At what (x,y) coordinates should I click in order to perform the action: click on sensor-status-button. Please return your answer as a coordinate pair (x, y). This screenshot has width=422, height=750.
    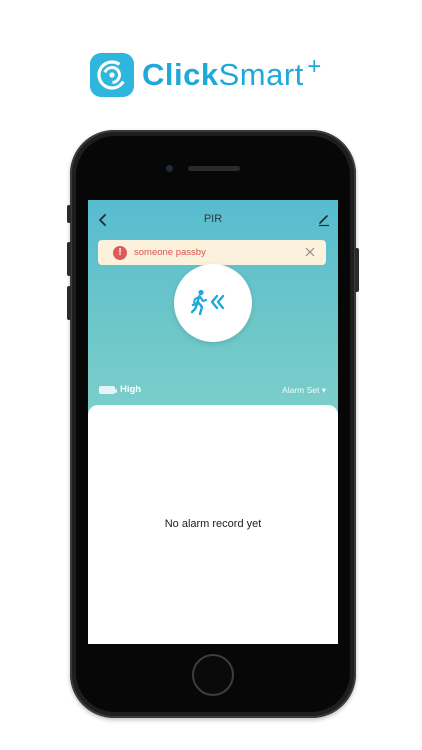
    Looking at the image, I should click on (213, 303).